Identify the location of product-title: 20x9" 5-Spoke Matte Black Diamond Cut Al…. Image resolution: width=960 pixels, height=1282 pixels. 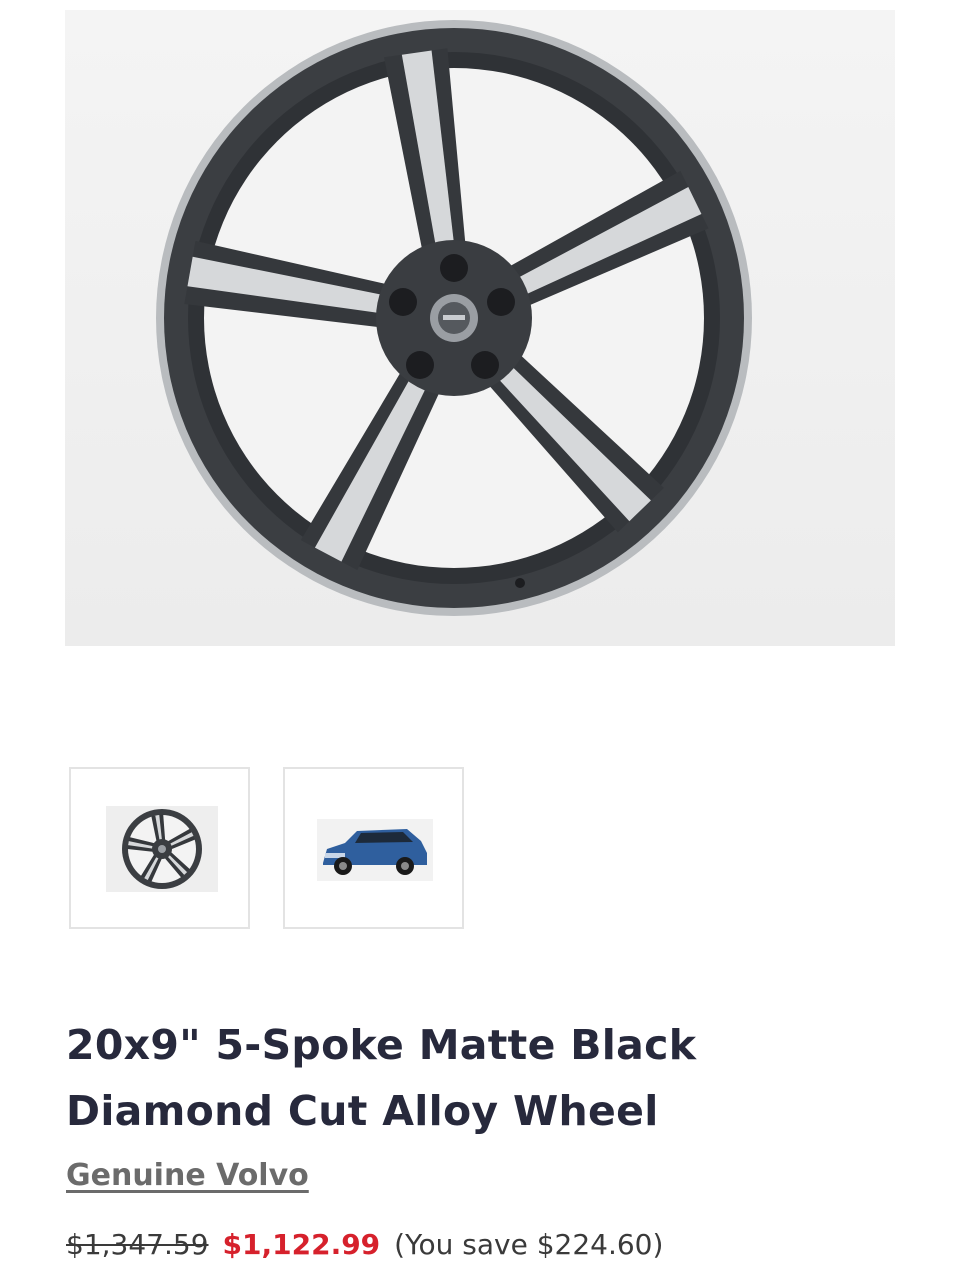
(381, 1078).